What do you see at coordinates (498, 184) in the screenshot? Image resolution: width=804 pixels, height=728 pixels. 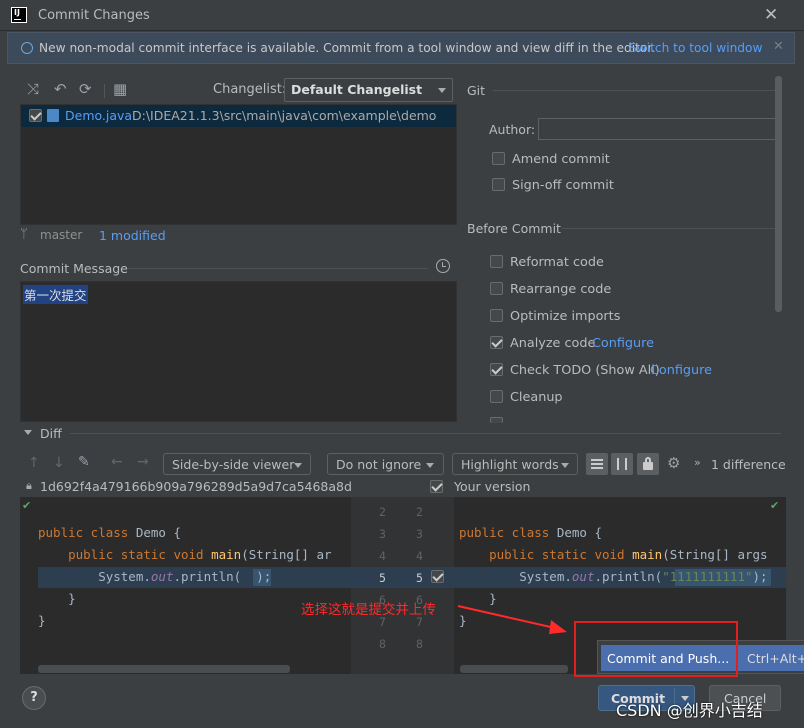 I see `sign-off-commit-checkbox` at bounding box center [498, 184].